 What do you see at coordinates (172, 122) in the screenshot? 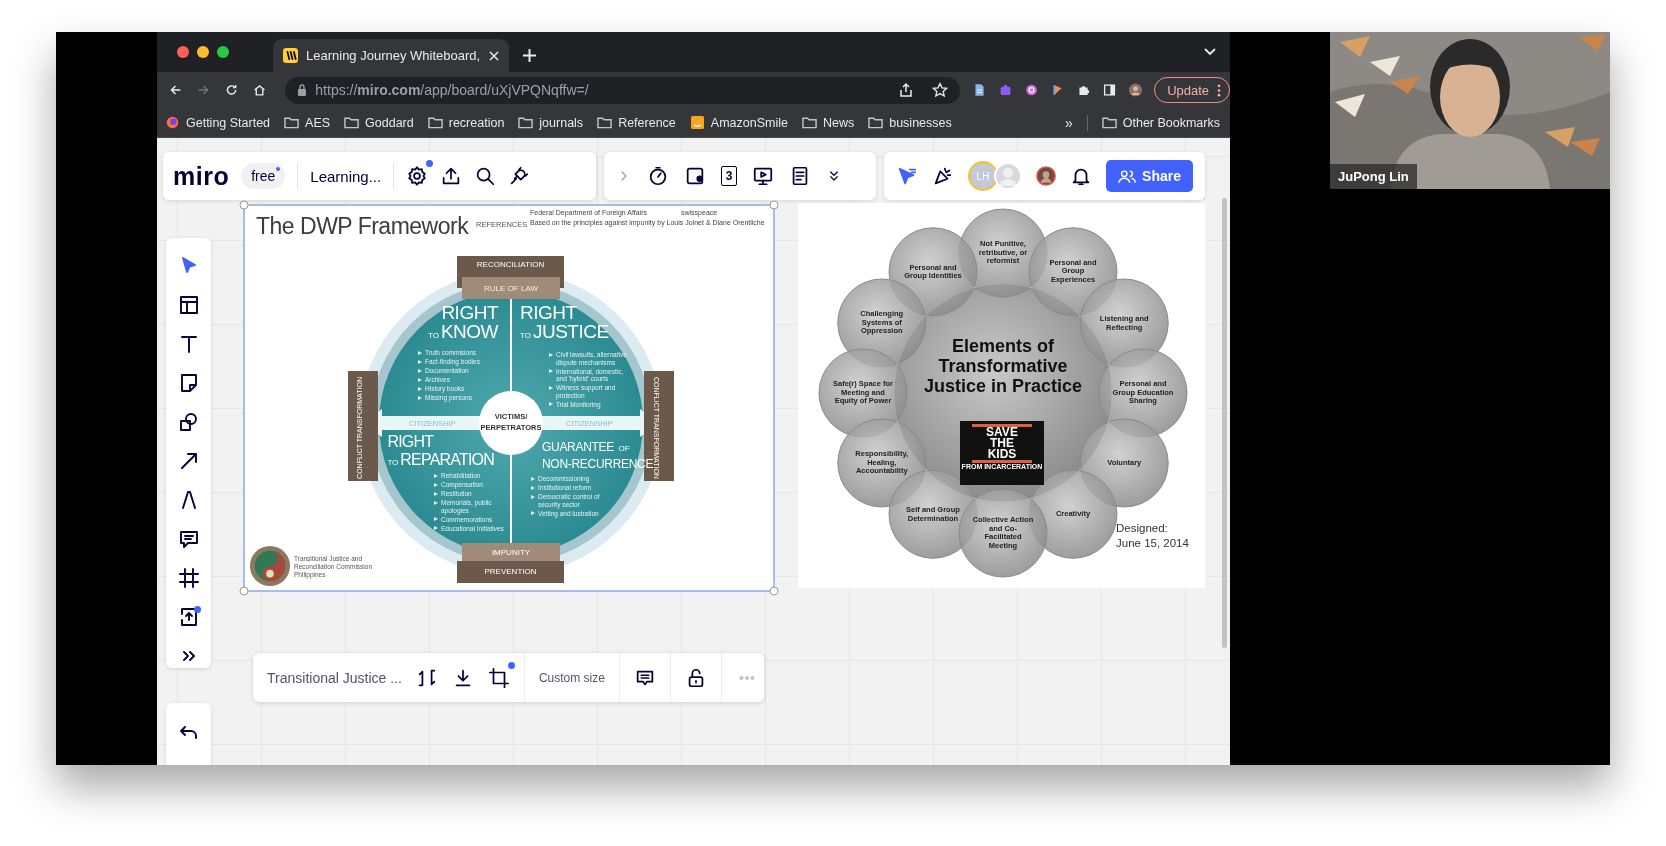
I see `browser-icon` at bounding box center [172, 122].